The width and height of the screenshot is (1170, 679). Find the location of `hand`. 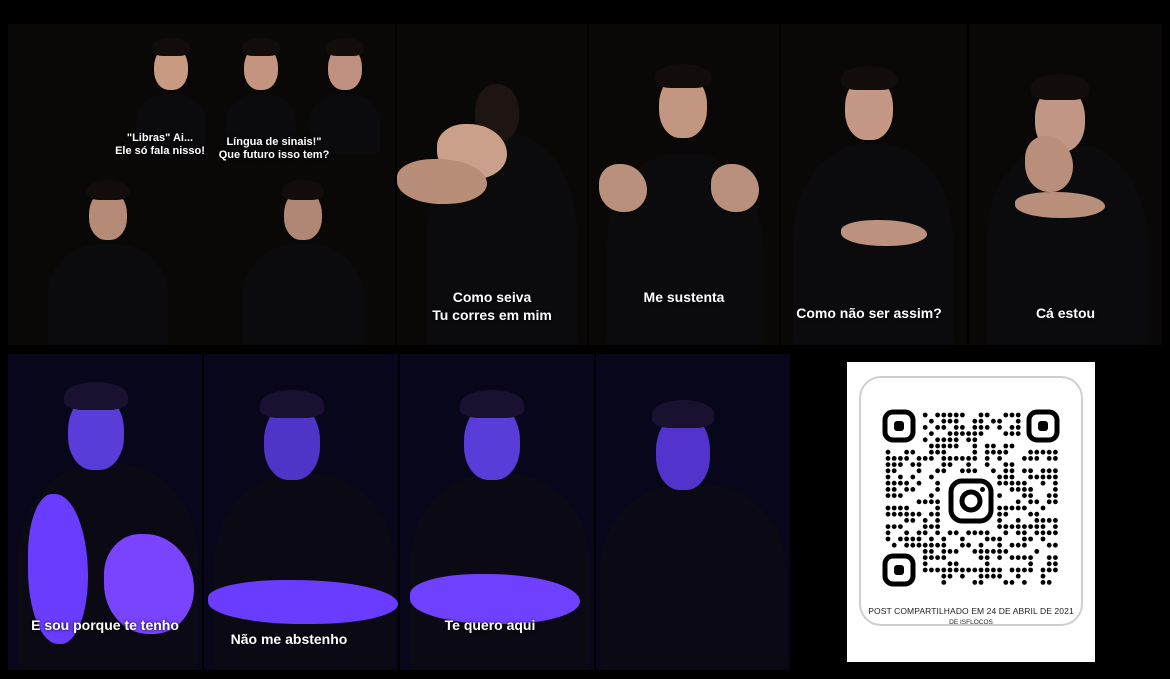

hand is located at coordinates (735, 188).